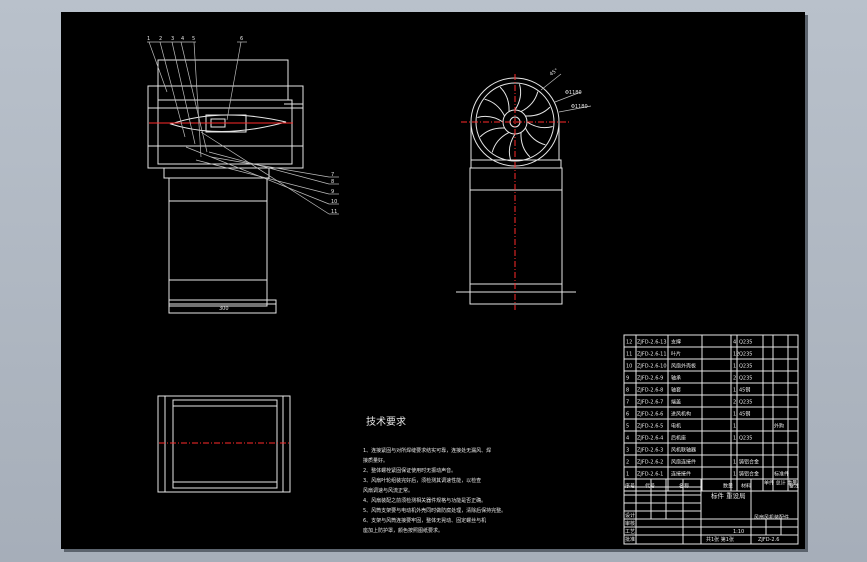  Describe the element at coordinates (676, 426) in the screenshot. I see `bom-cell-name: 电机` at that location.